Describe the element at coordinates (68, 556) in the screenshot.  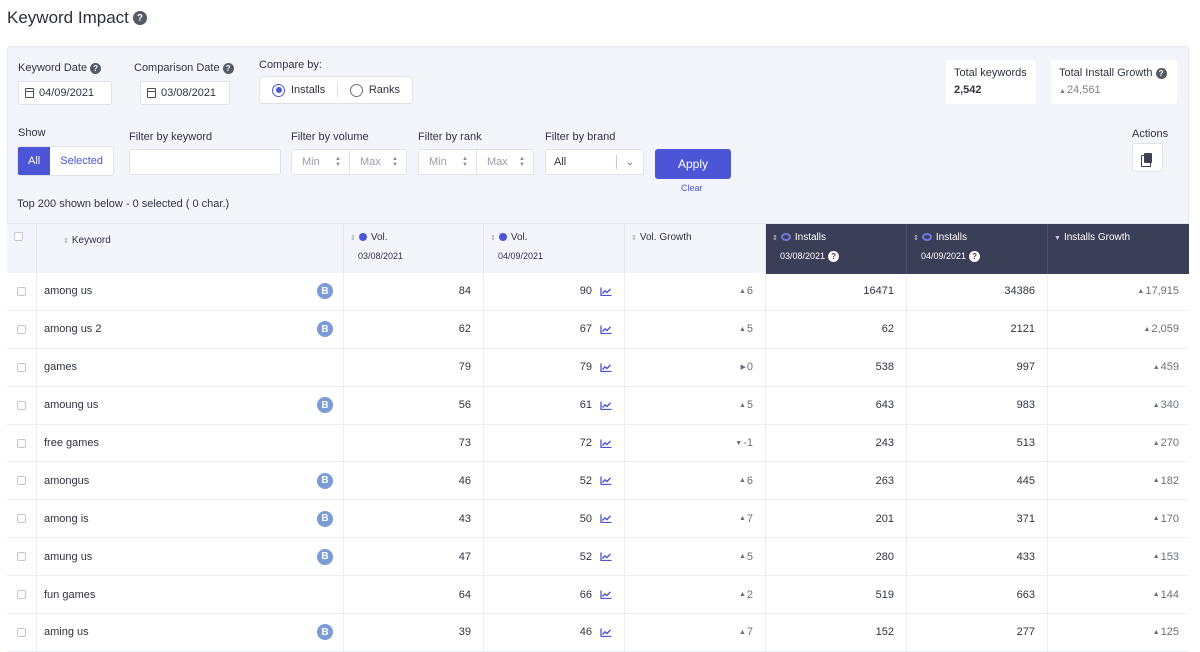
I see `keyword-text: amung us` at that location.